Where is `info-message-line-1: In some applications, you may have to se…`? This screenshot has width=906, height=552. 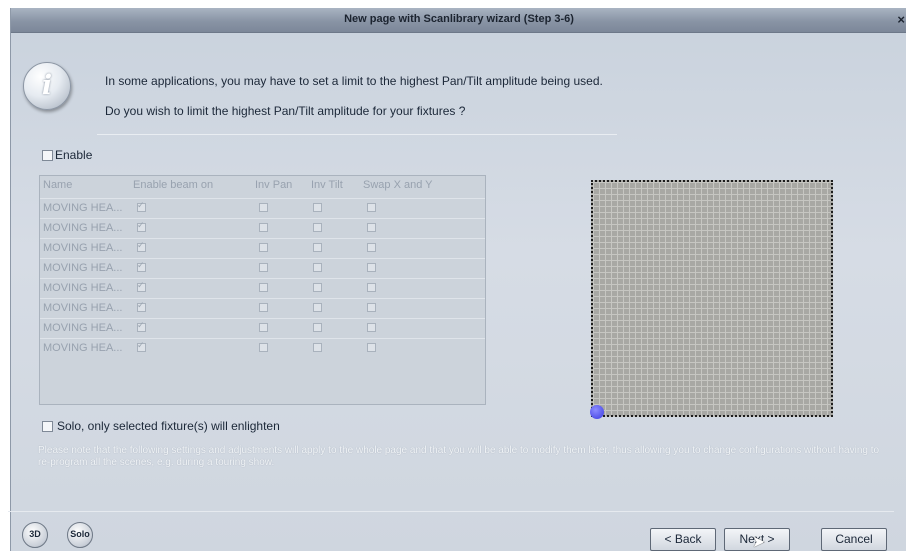
info-message-line-1: In some applications, you may have to se… is located at coordinates (354, 81).